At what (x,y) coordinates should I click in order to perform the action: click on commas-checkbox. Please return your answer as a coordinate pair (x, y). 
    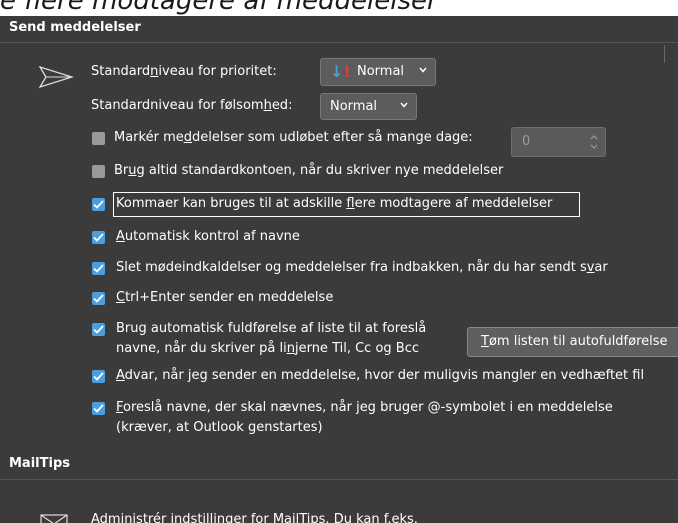
    Looking at the image, I should click on (98, 204).